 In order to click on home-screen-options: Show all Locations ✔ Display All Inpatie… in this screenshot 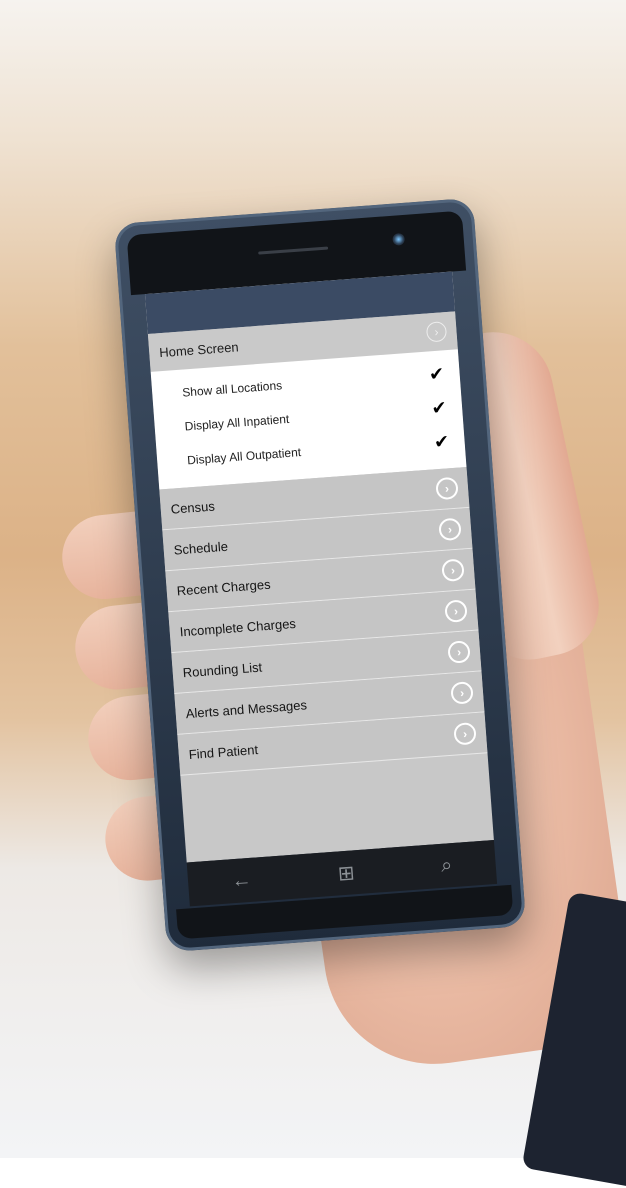, I will do `click(308, 419)`.